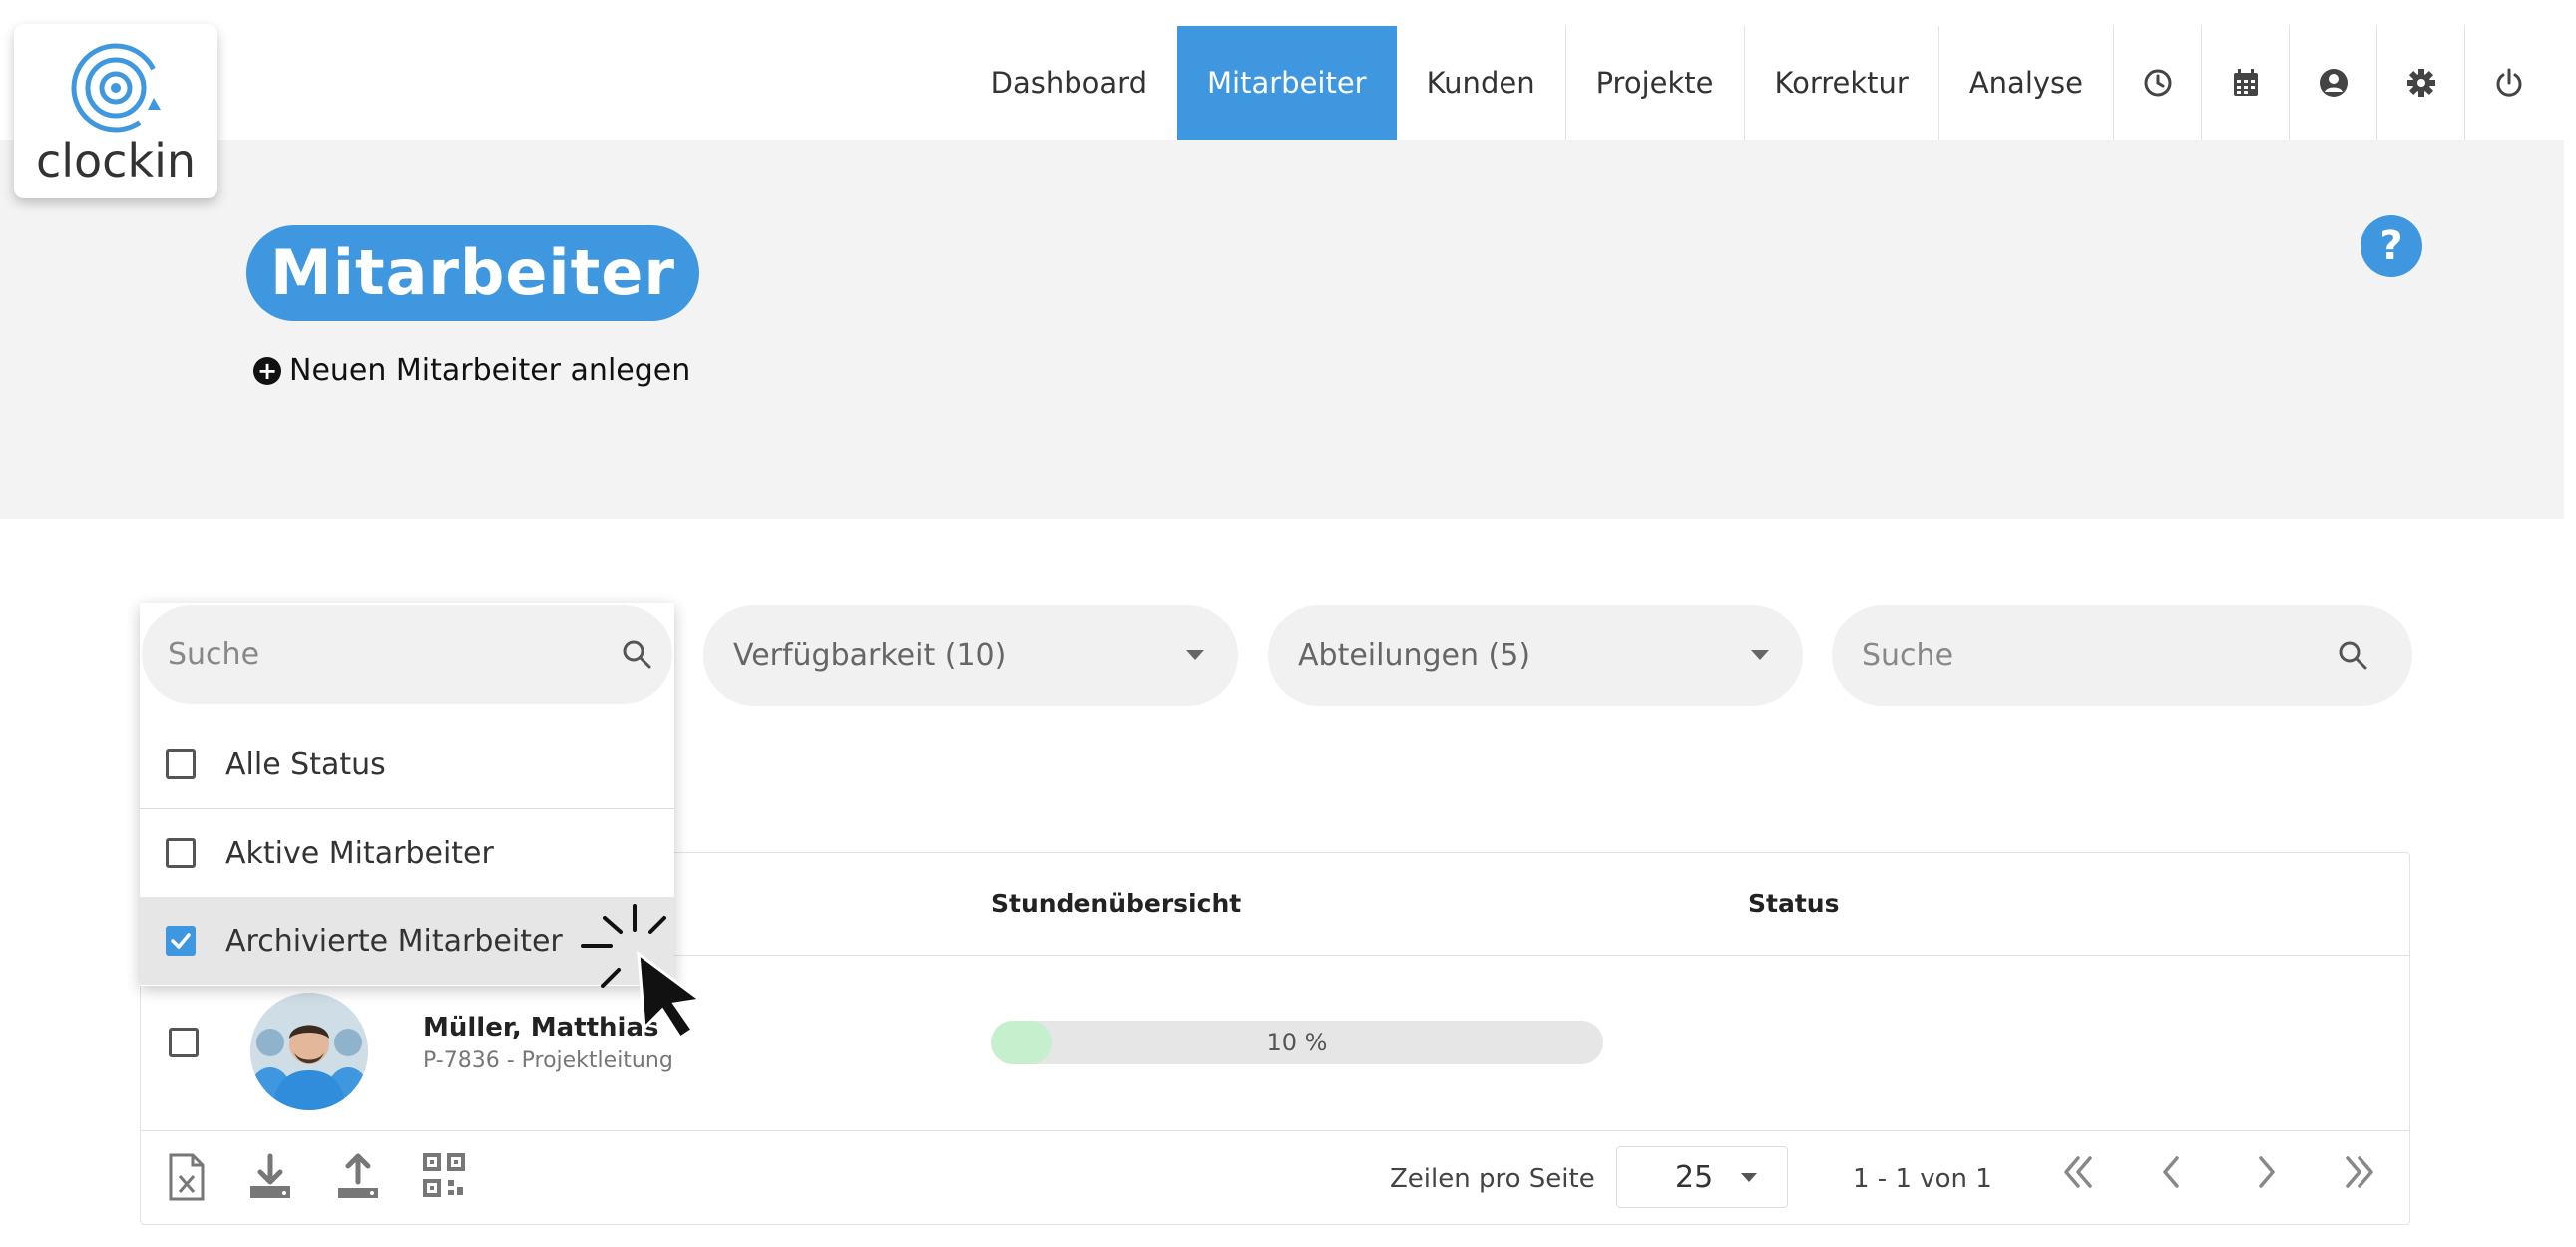 Image resolution: width=2576 pixels, height=1247 pixels. Describe the element at coordinates (1794, 903) in the screenshot. I see `header-status: Status` at that location.